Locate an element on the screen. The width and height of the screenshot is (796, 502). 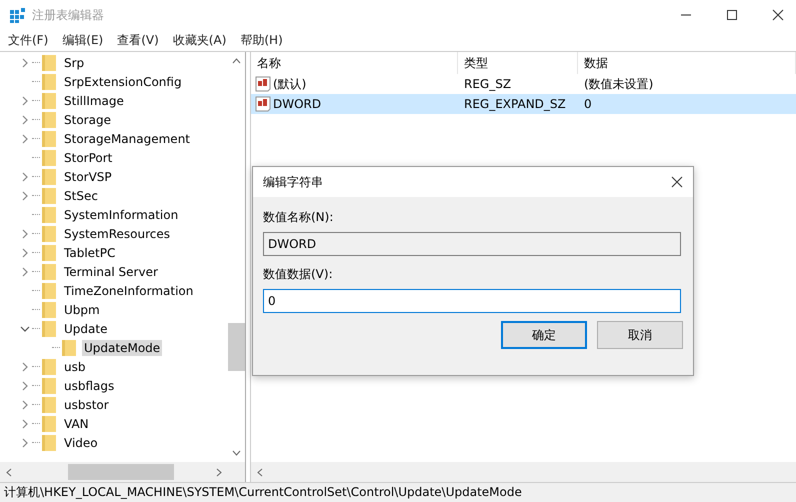
tree-item: usbstor is located at coordinates (86, 404).